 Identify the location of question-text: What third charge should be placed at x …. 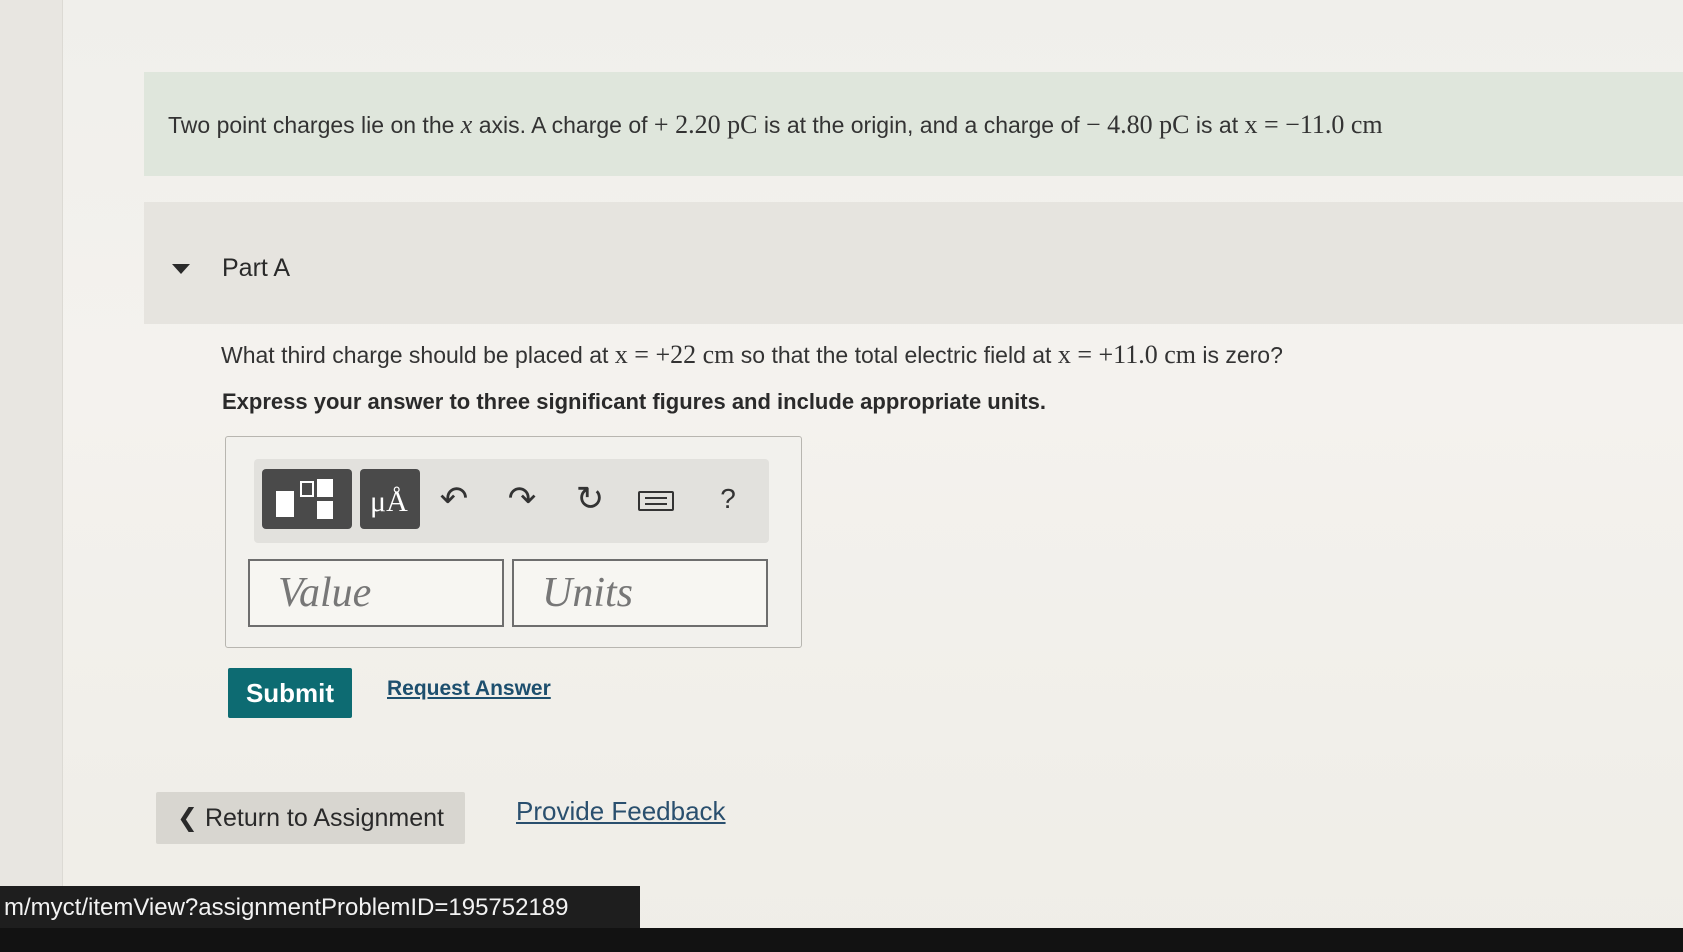
(752, 354).